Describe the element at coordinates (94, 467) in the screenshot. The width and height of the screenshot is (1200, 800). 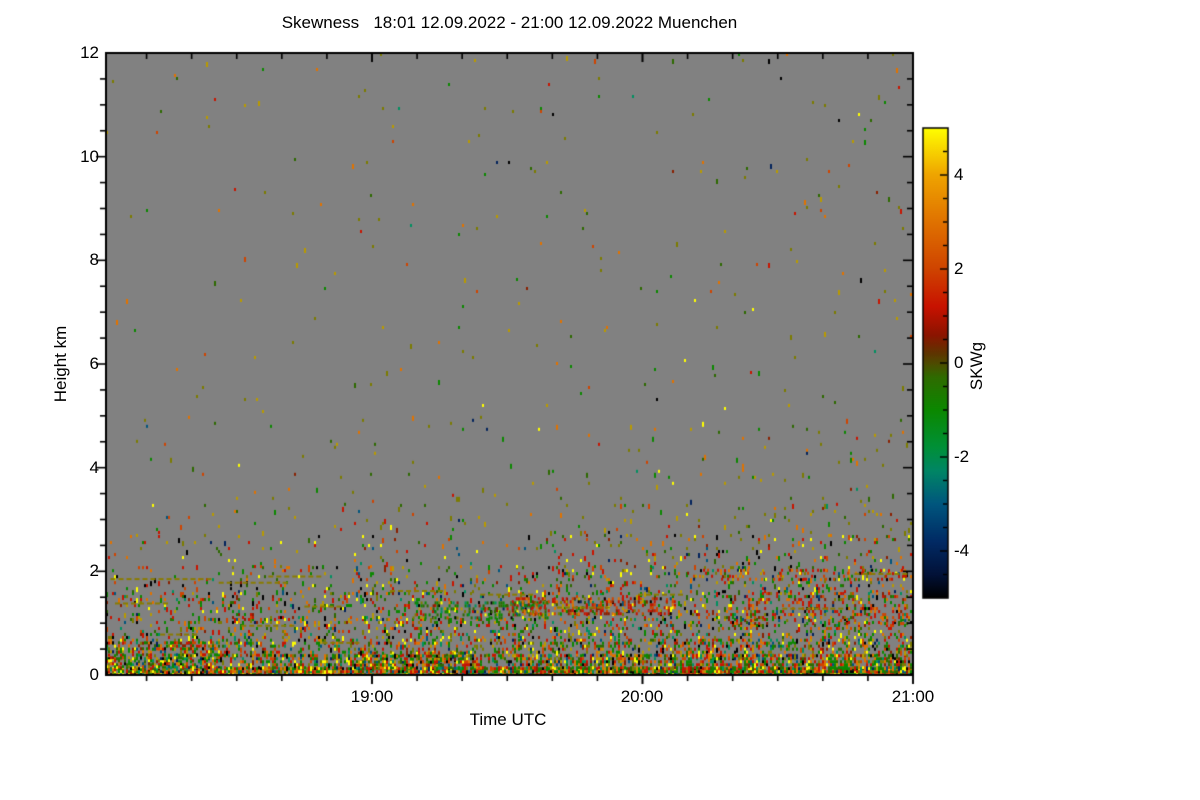
I see `y-tick-label-4: 4` at that location.